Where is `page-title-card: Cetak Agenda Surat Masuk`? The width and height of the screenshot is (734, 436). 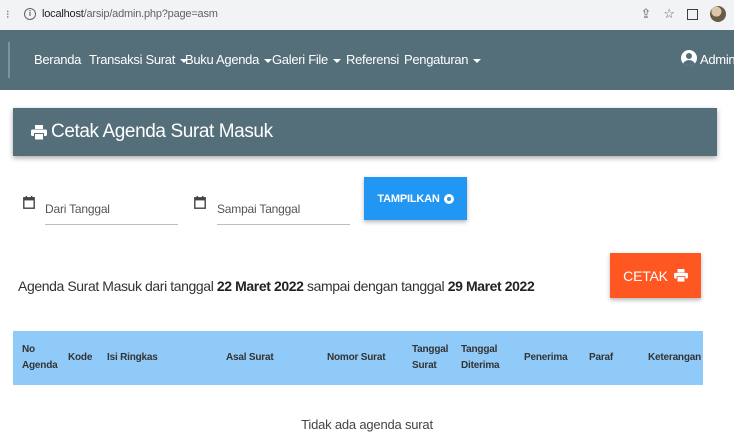 page-title-card: Cetak Agenda Surat Masuk is located at coordinates (365, 132).